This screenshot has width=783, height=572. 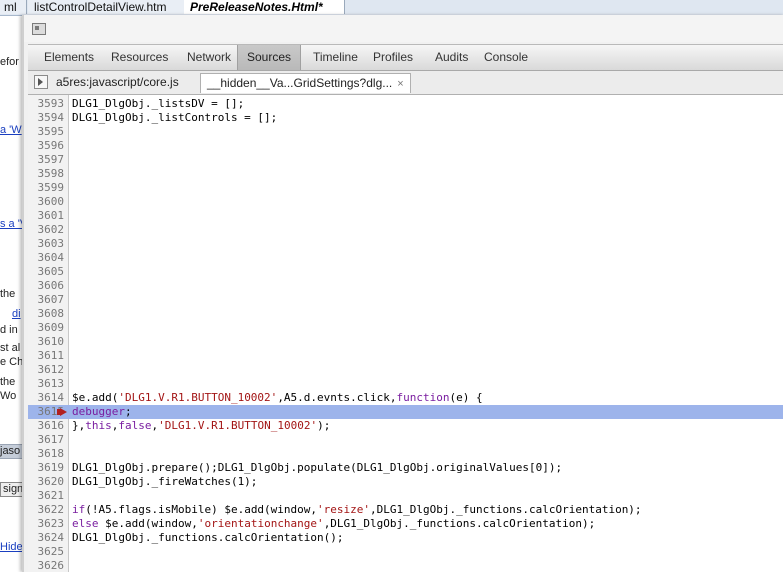 What do you see at coordinates (46, 216) in the screenshot?
I see `line-number: 3601` at bounding box center [46, 216].